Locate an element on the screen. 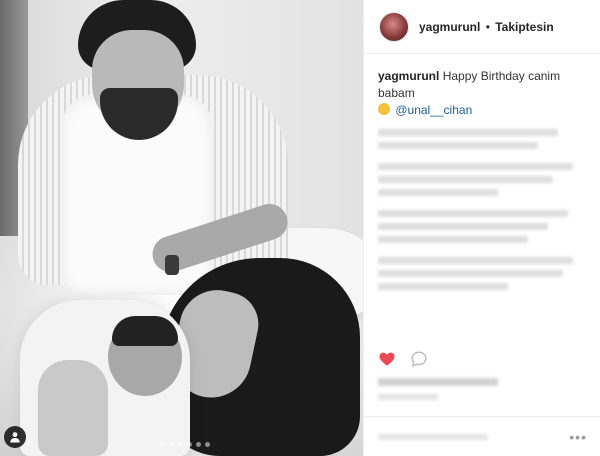 Image resolution: width=600 pixels, height=456 pixels. photo-hand is located at coordinates (73, 408).